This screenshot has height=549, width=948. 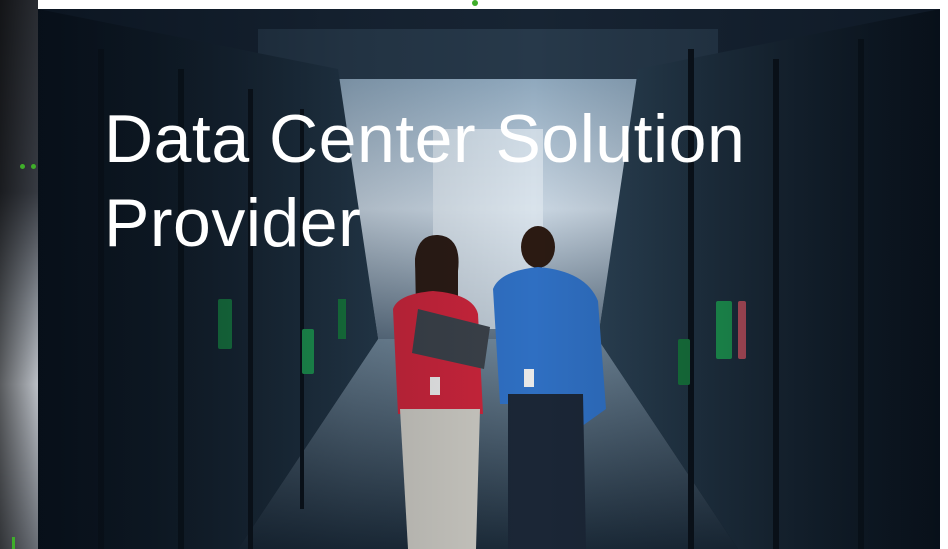 I want to click on carousel-dots, so click(x=30, y=167).